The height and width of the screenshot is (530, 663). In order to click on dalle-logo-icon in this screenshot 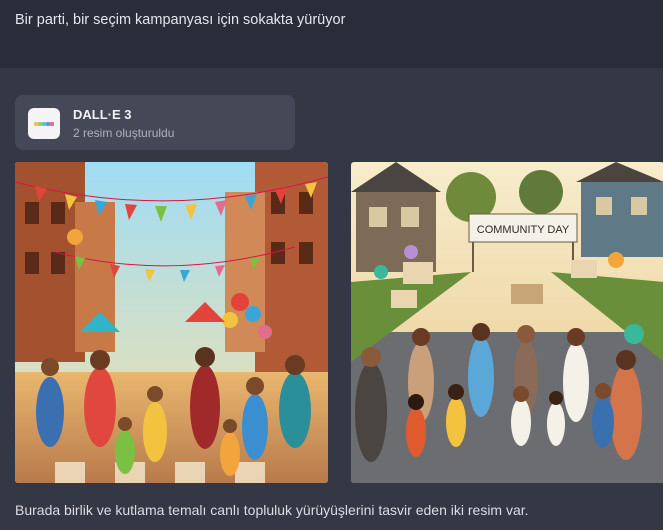, I will do `click(44, 123)`.